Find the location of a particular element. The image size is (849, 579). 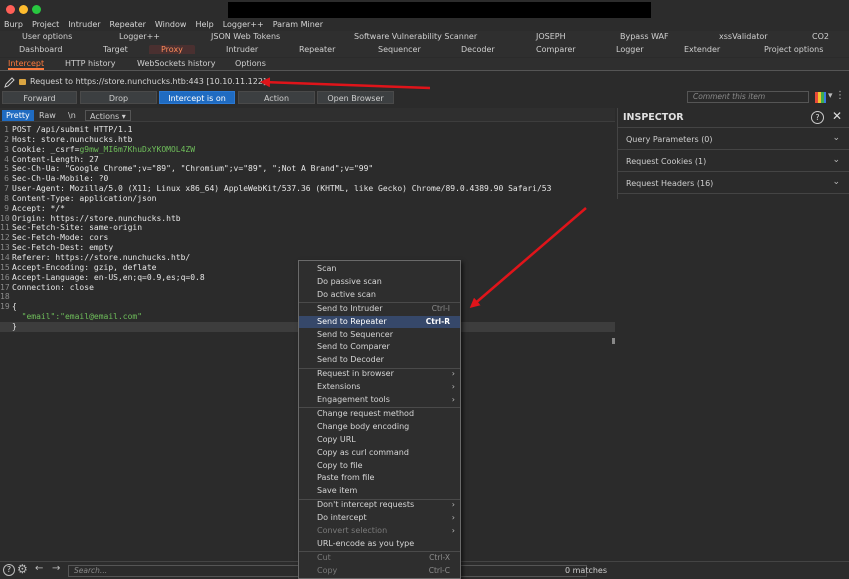

comment-dropdown-icon: ▾ is located at coordinates (830, 96).